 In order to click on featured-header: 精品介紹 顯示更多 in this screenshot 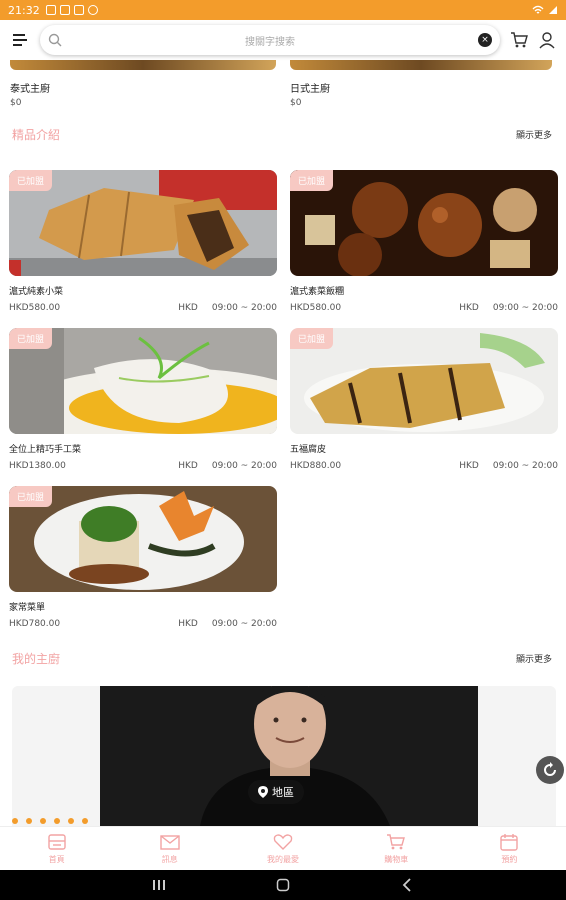, I will do `click(282, 134)`.